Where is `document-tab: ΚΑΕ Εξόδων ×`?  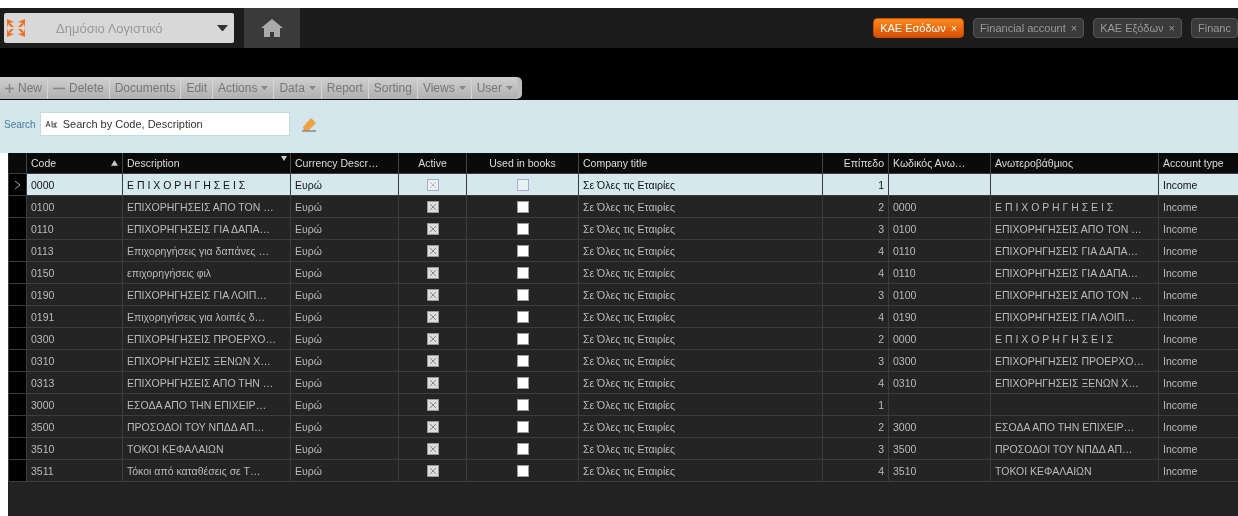
document-tab: ΚΑΕ Εξόδων × is located at coordinates (1137, 28).